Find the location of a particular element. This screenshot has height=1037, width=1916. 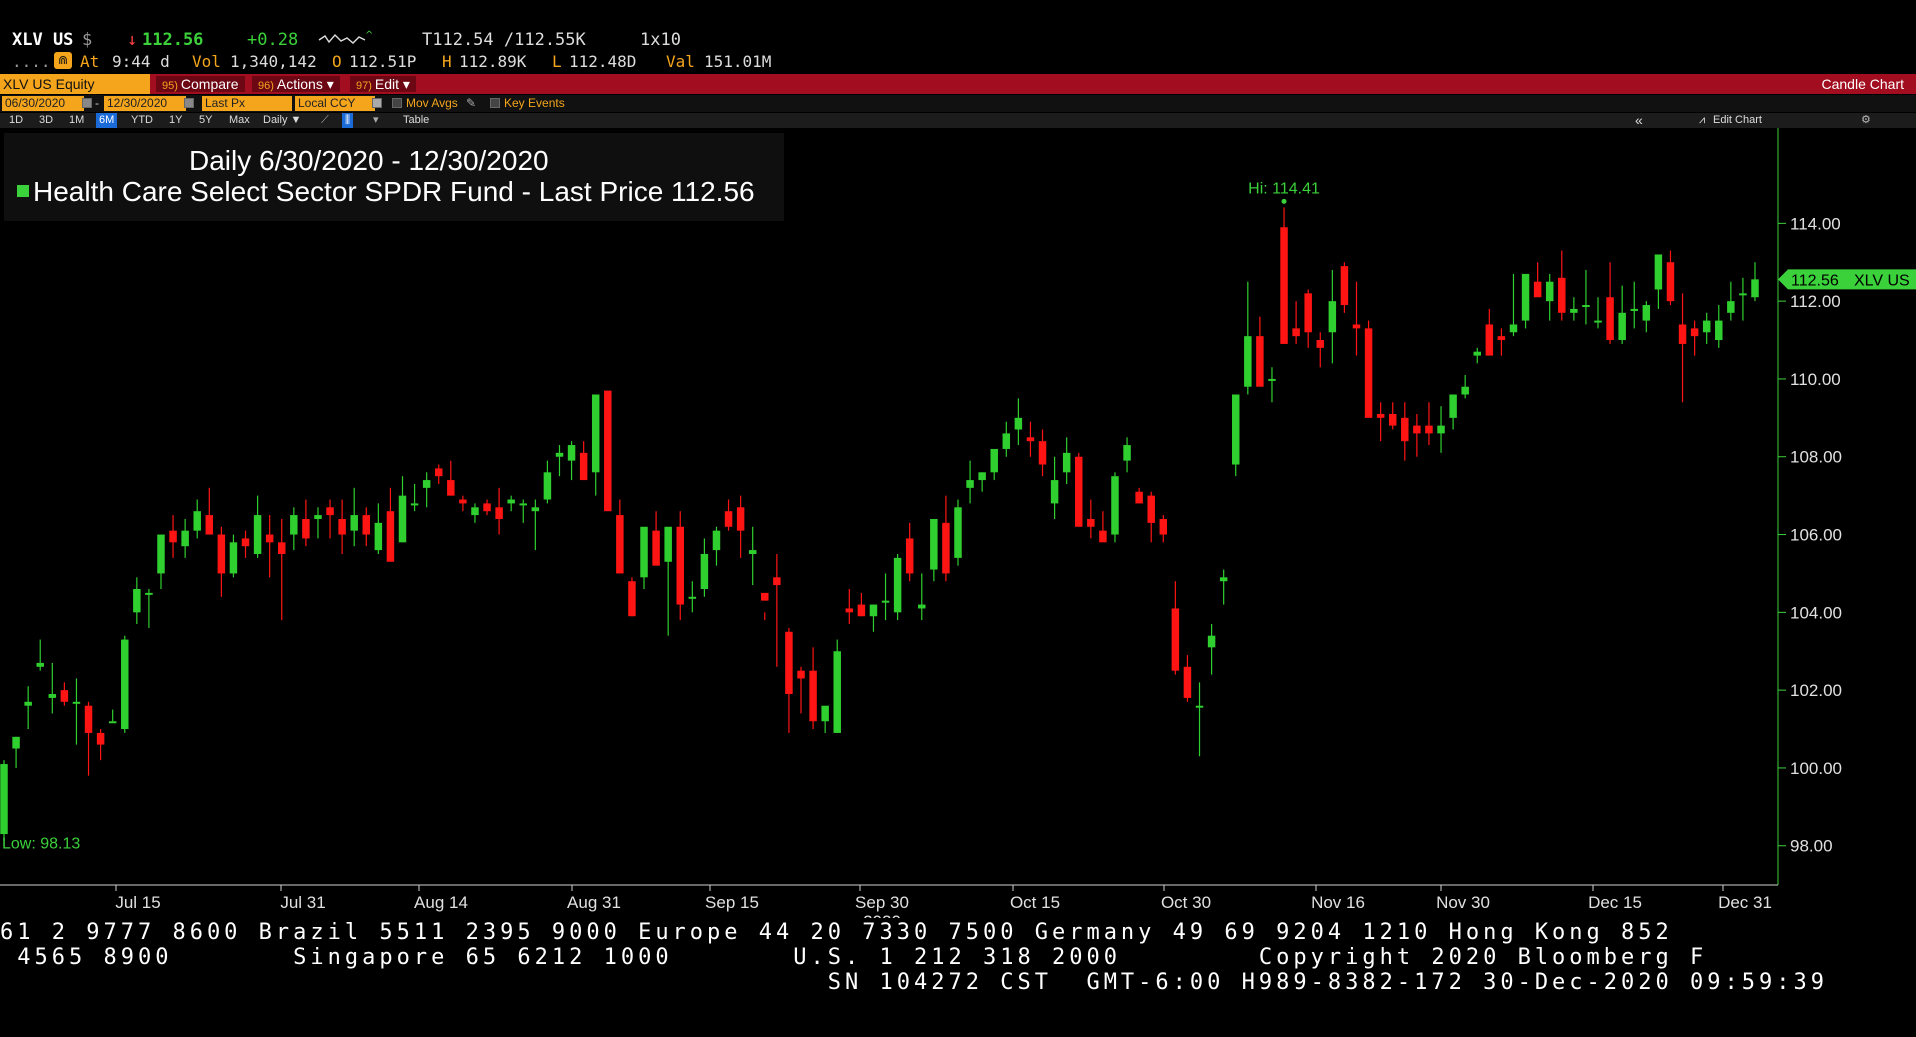

range-1y: 1Y is located at coordinates (175, 120).